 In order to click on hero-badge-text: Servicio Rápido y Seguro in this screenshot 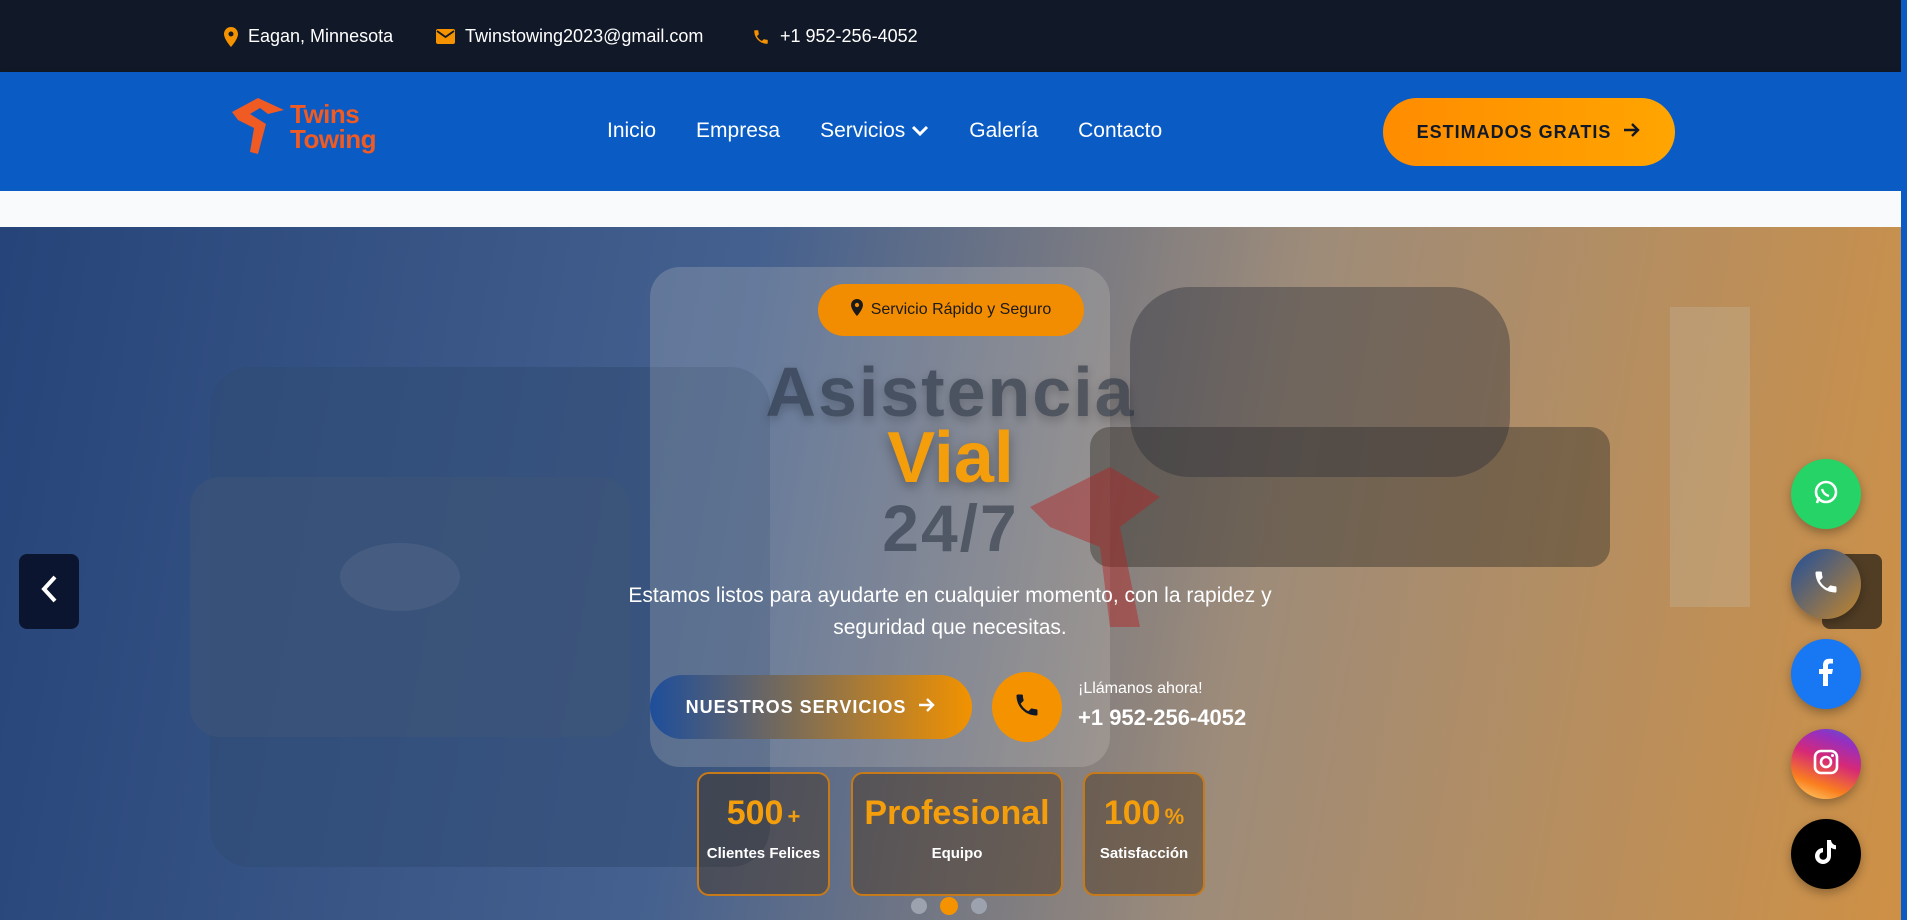, I will do `click(961, 309)`.